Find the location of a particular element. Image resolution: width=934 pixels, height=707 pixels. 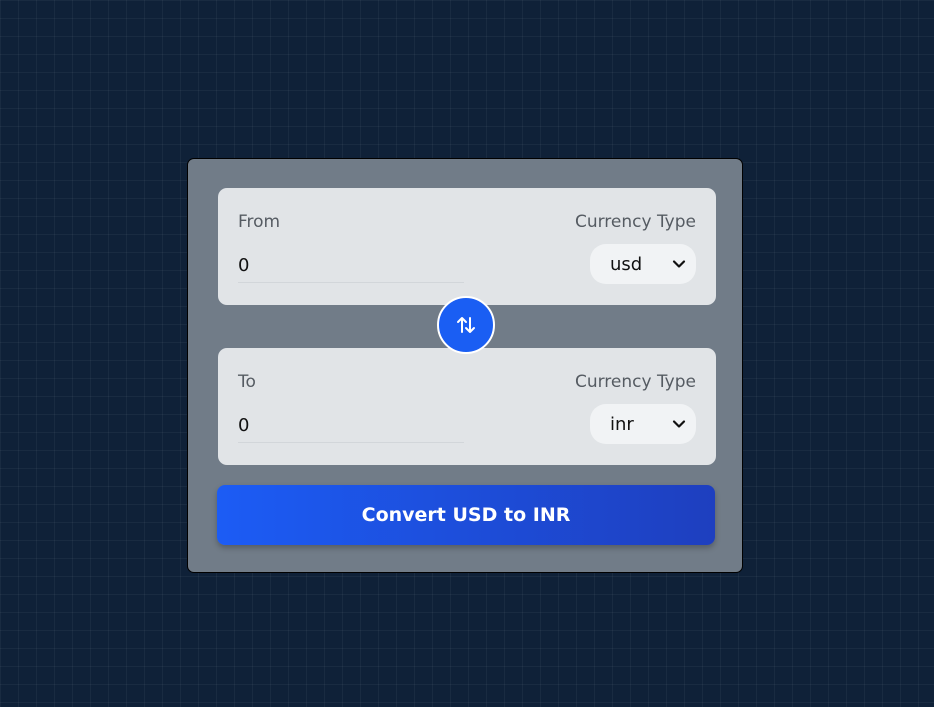

to-amount-input is located at coordinates (351, 425).